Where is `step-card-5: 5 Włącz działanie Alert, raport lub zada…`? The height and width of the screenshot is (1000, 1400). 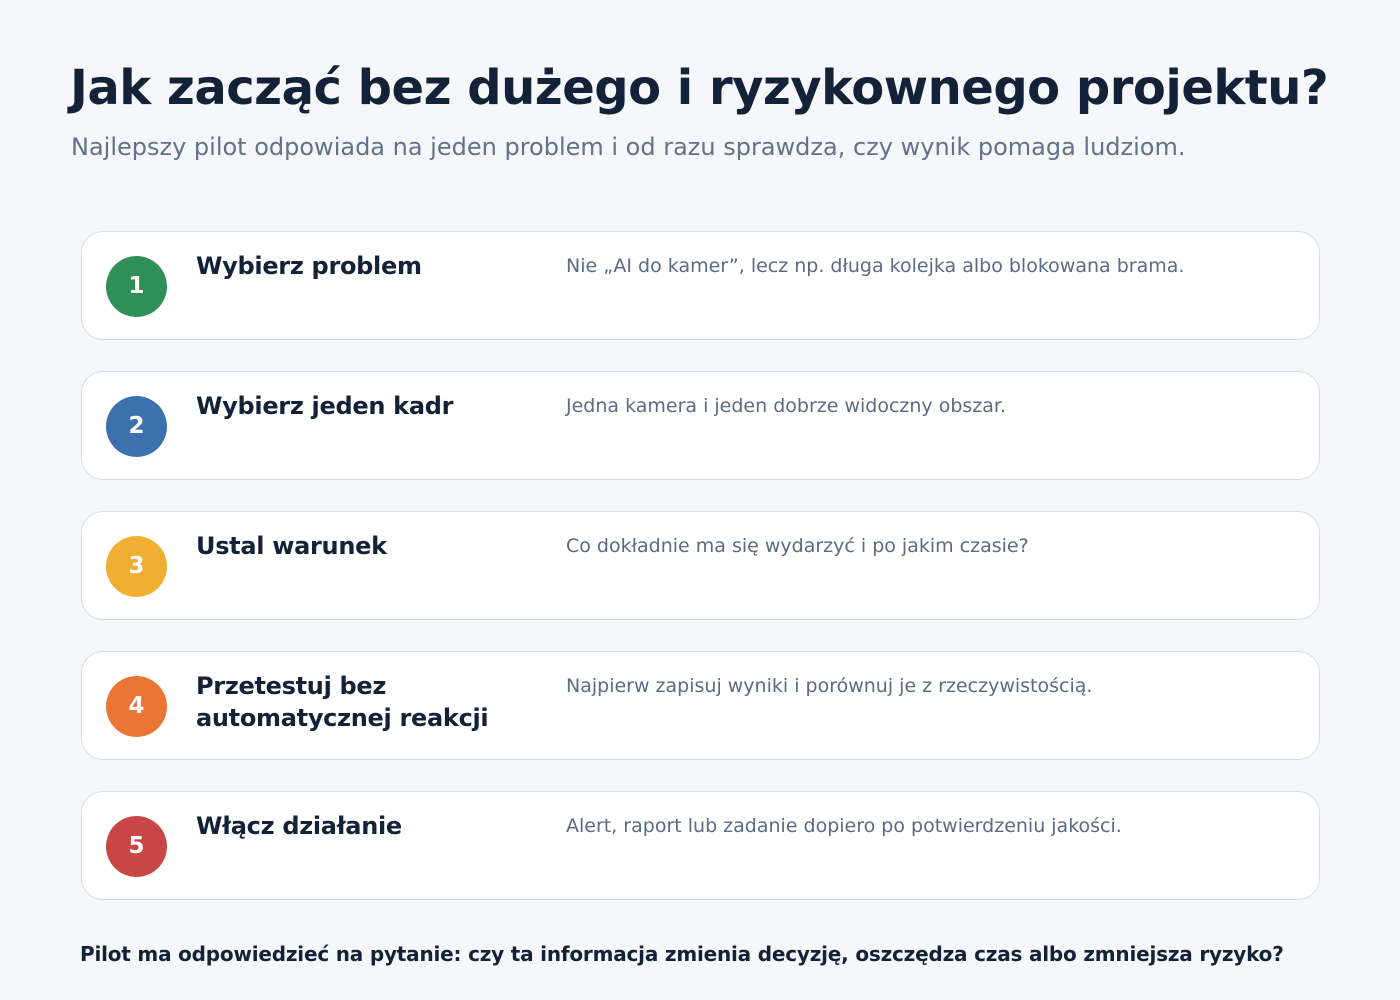
step-card-5: 5 Włącz działanie Alert, raport lub zada… is located at coordinates (700, 845).